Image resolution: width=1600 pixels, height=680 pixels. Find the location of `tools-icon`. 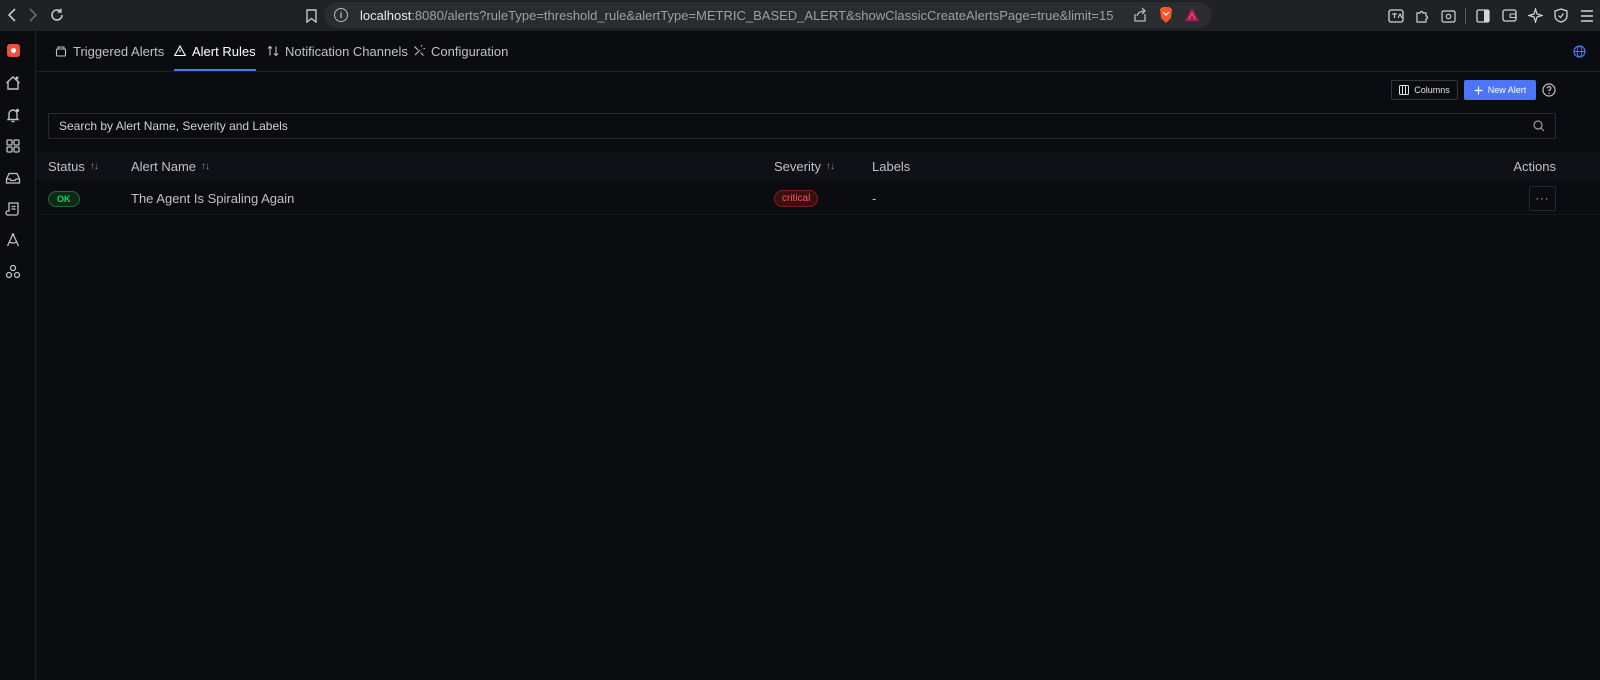

tools-icon is located at coordinates (419, 50).